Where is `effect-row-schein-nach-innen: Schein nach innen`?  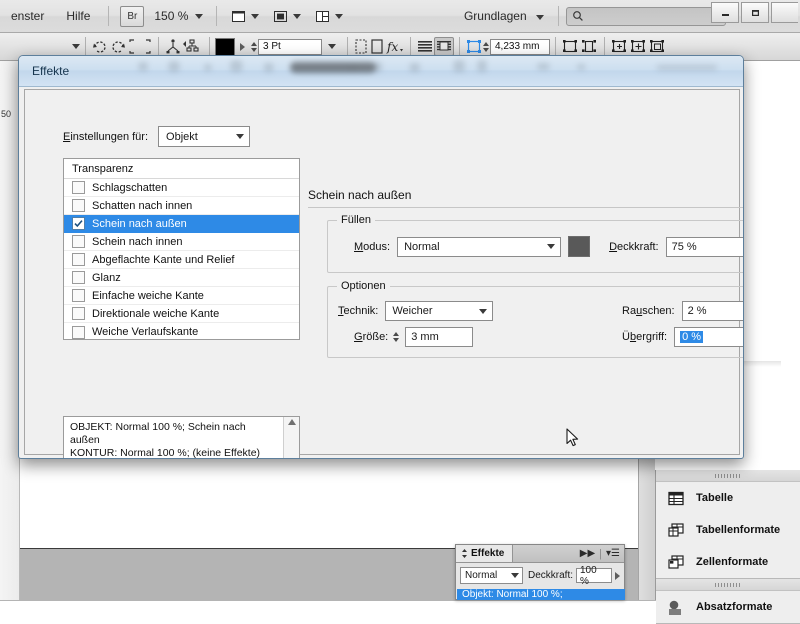
effect-row-schein-nach-innen: Schein nach innen is located at coordinates (181, 242).